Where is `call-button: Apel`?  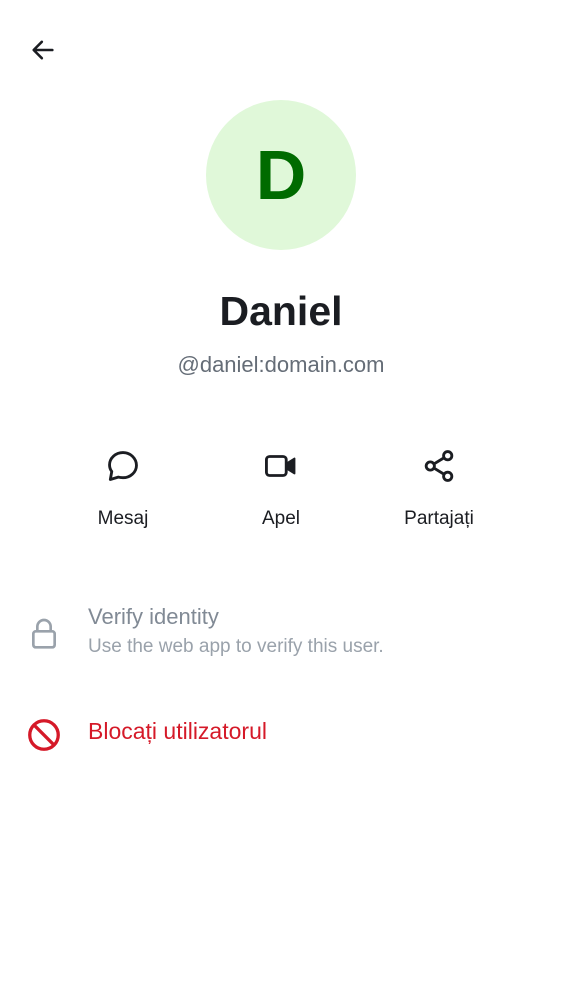 call-button: Apel is located at coordinates (281, 495).